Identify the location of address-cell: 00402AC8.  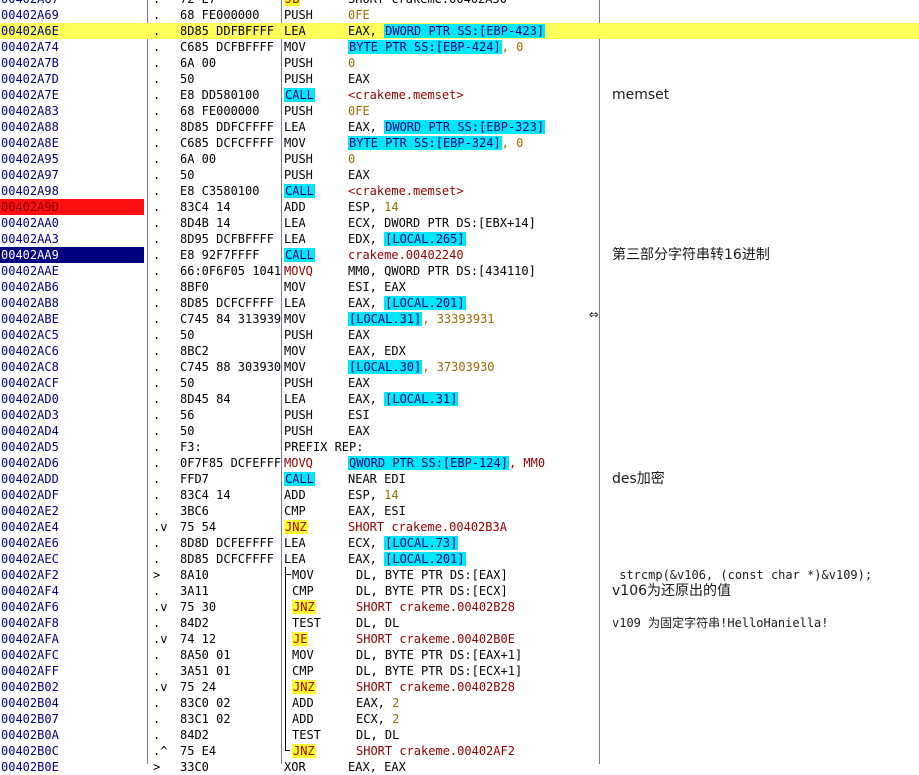
(72, 367).